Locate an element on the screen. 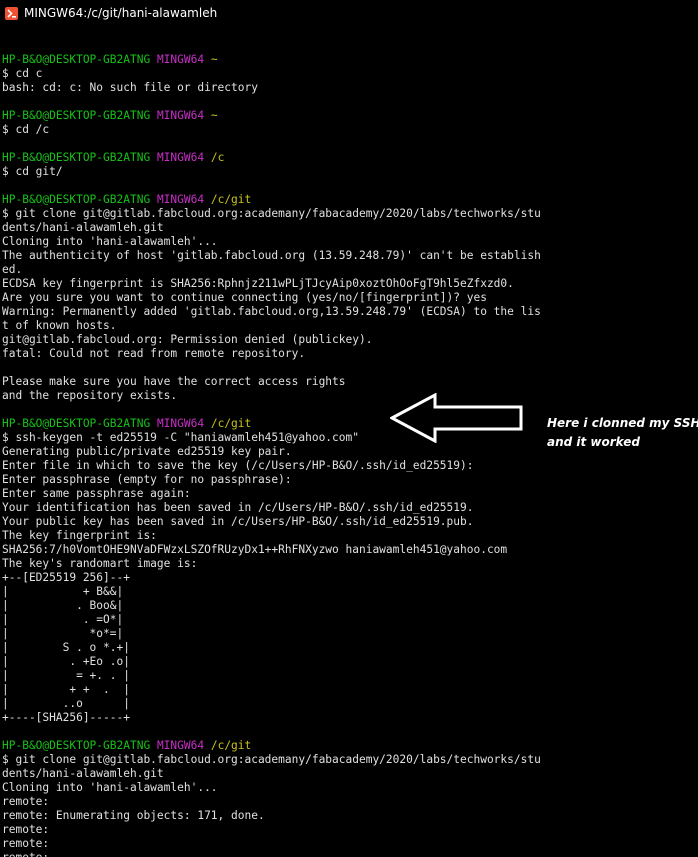 This screenshot has height=857, width=698. annotation-text: Here i clonned my SSH and it worked is located at coordinates (622, 433).